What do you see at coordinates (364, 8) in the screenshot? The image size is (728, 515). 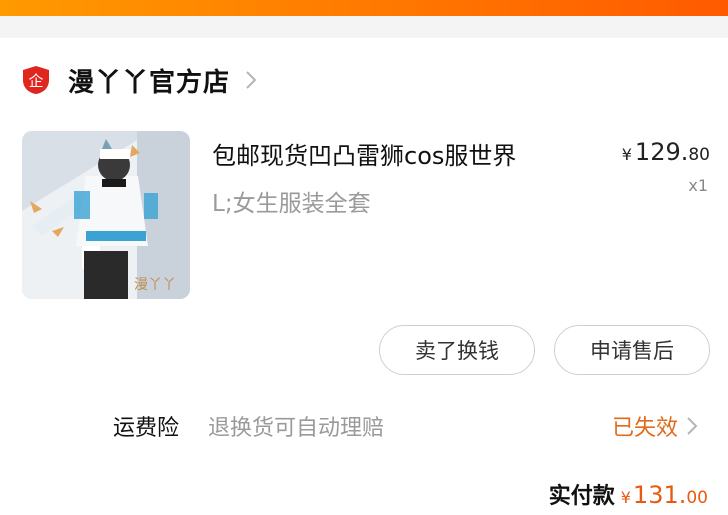 I see `top-accent-bar` at bounding box center [364, 8].